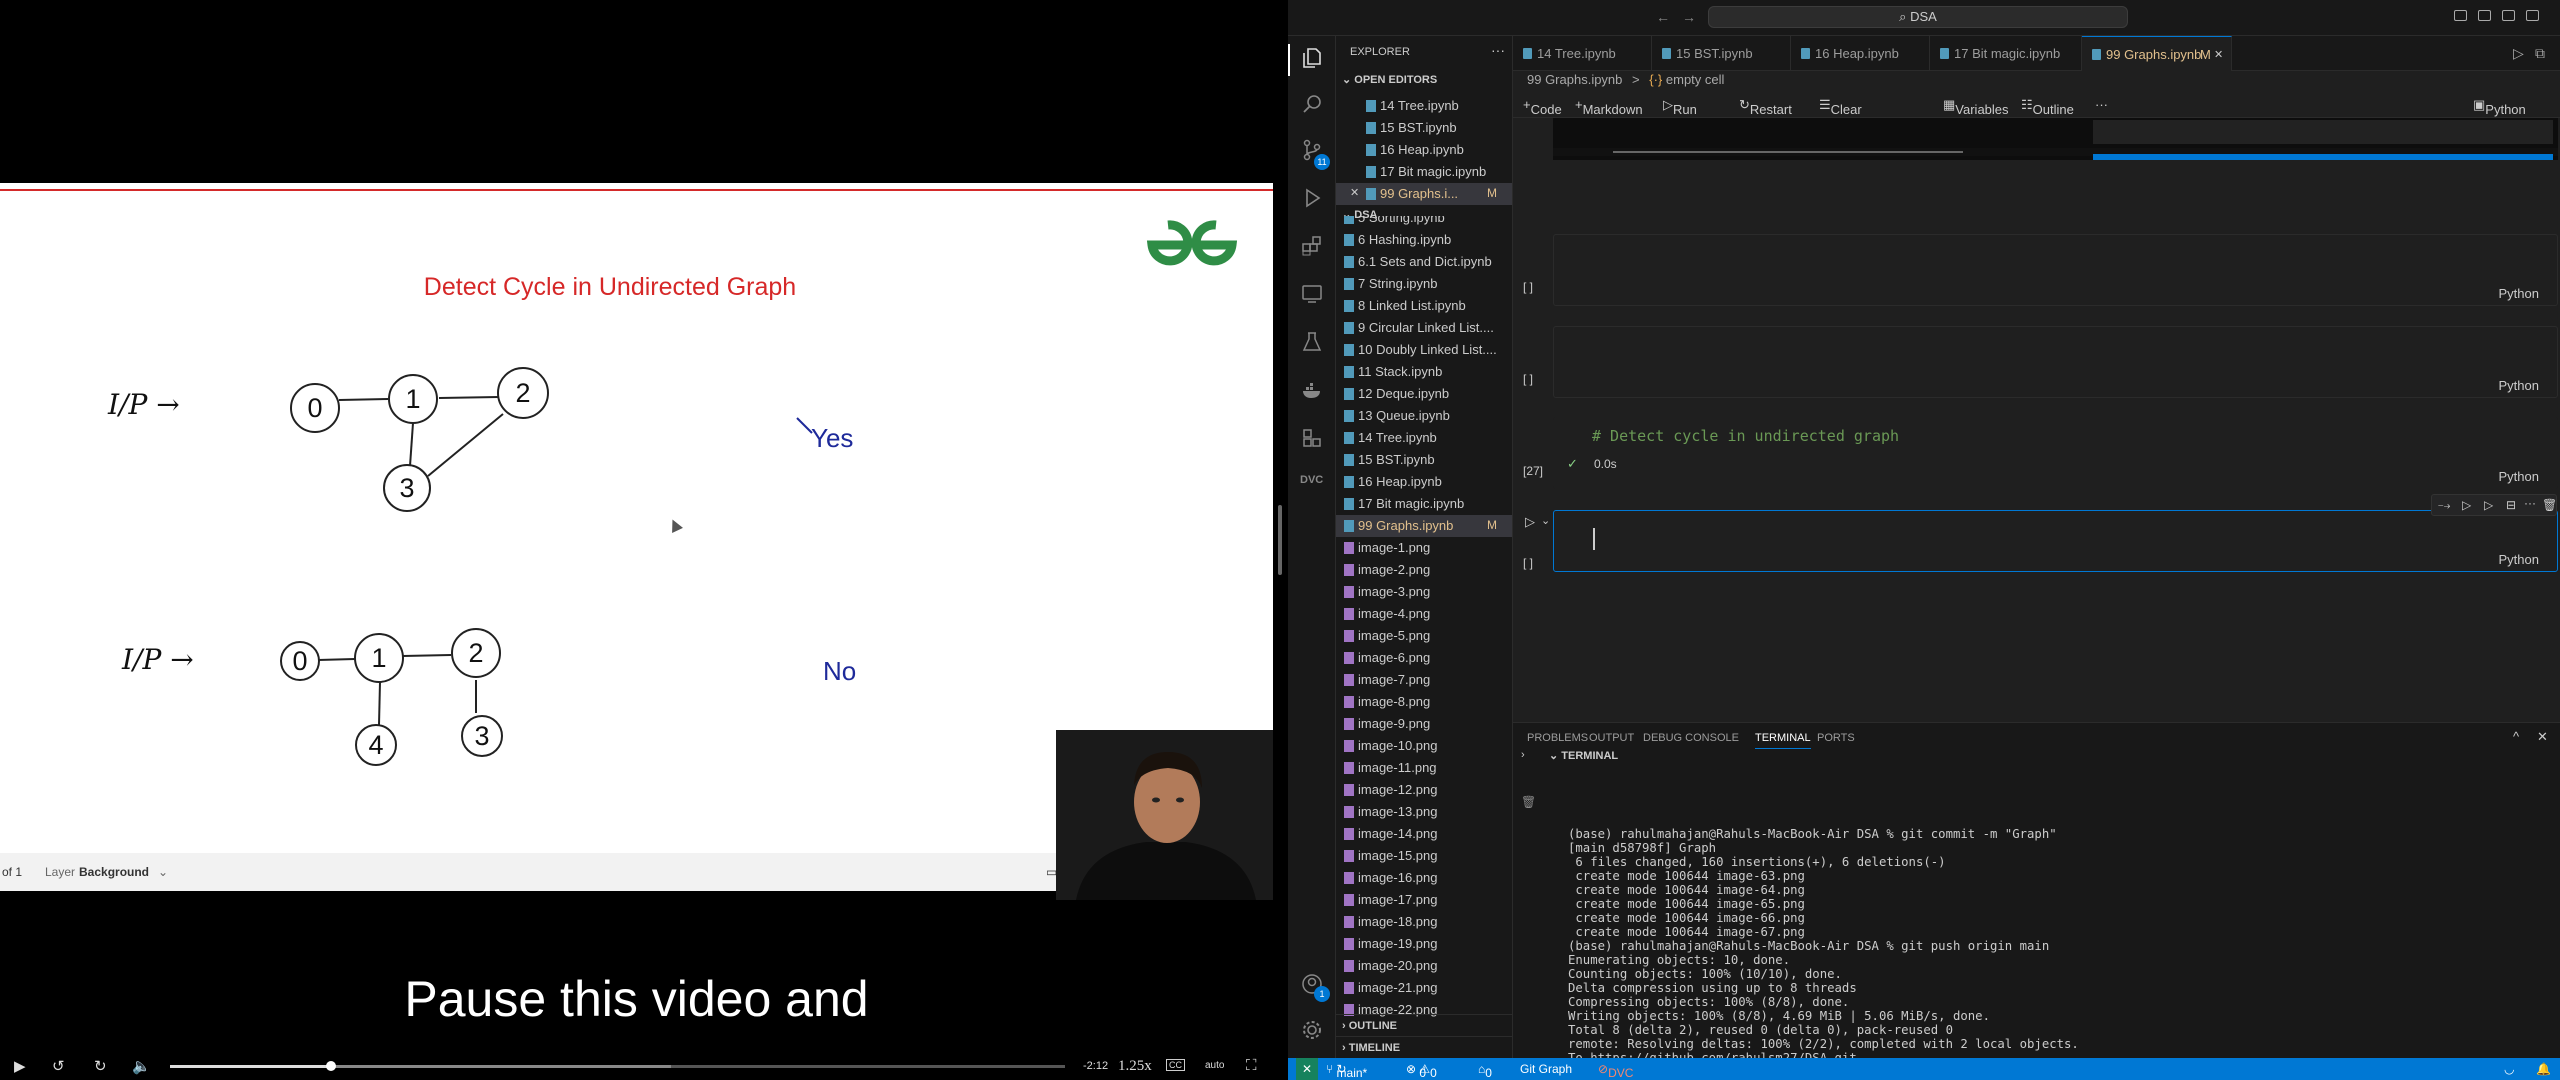 The height and width of the screenshot is (1080, 2560). Describe the element at coordinates (1574, 79) in the screenshot. I see `breadcrumb-file: 99 Graphs.ipynb` at that location.